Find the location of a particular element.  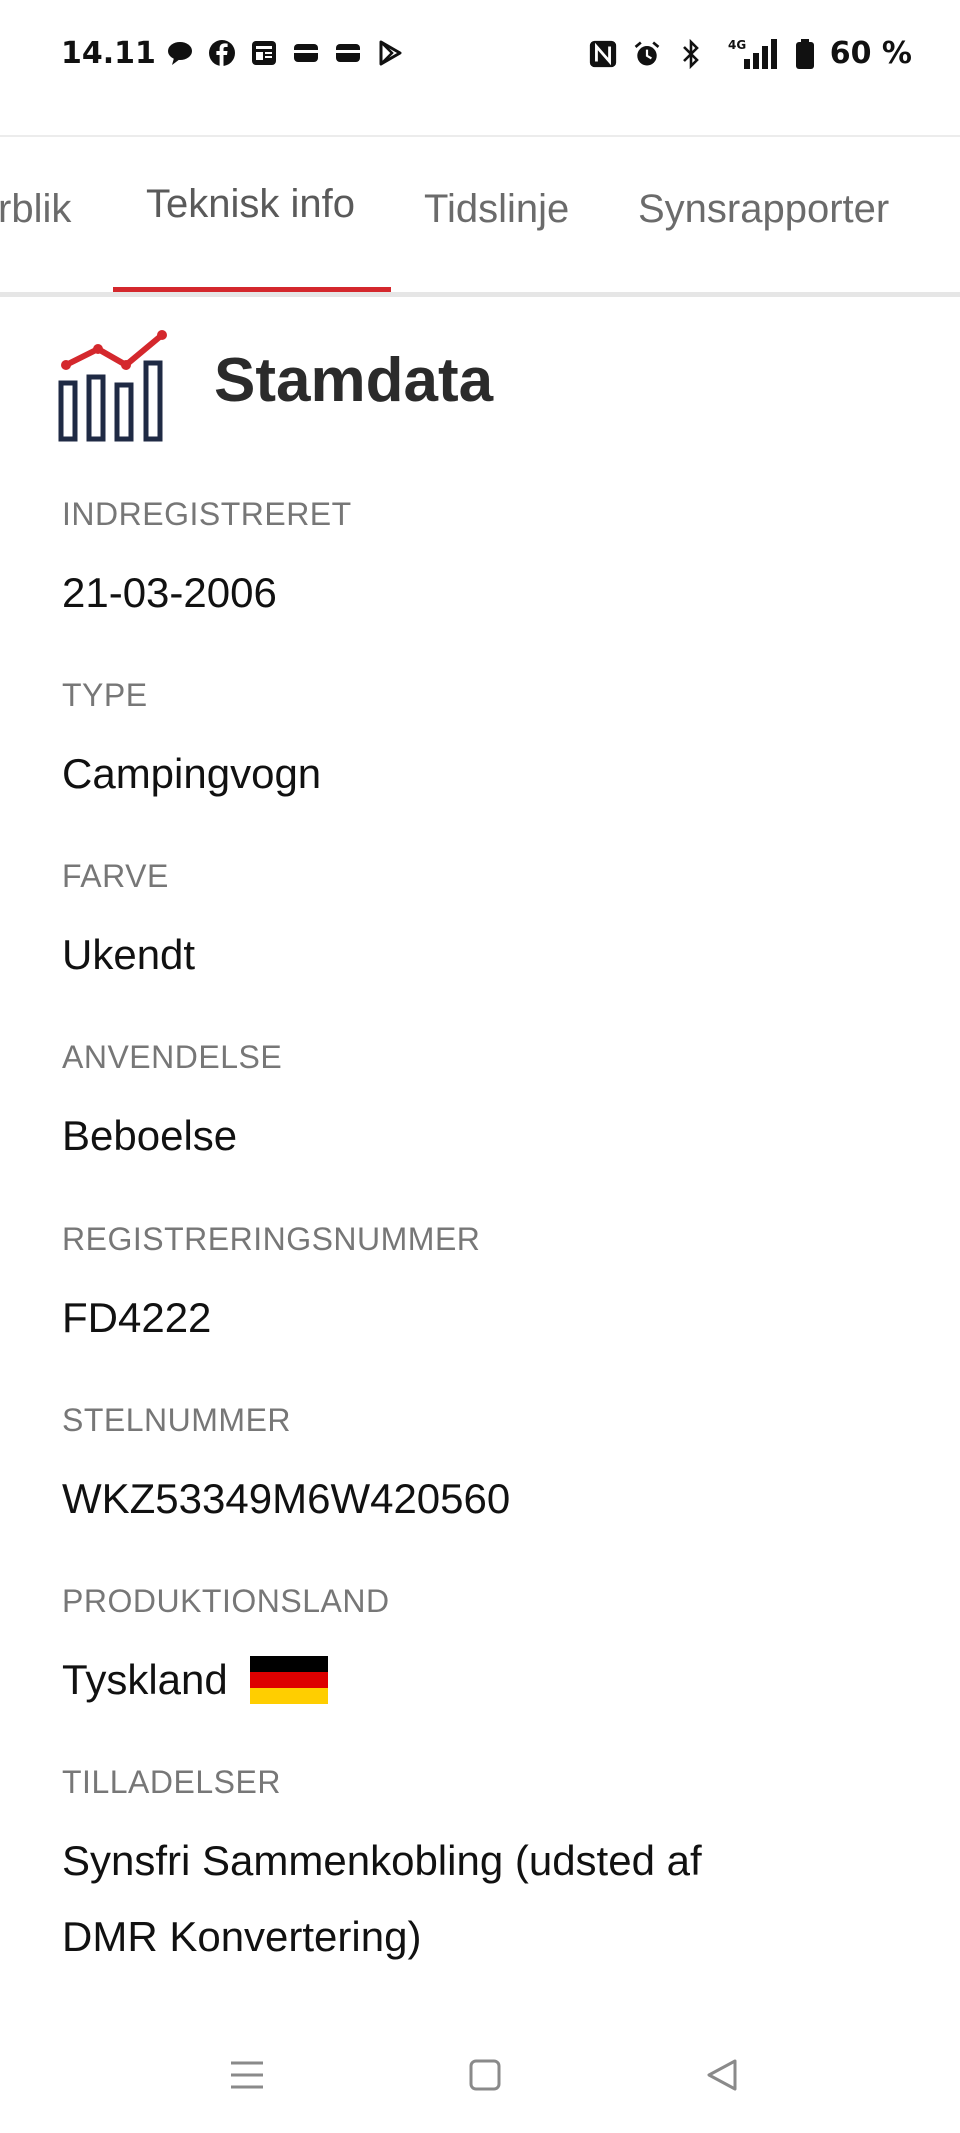

chat-bubble-icon is located at coordinates (180, 53).